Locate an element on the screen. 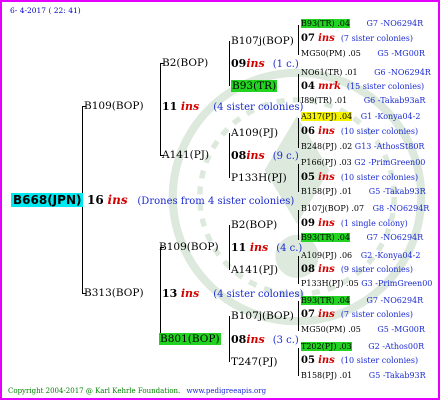  gen3-node: A141(PJ) is located at coordinates (254, 270).